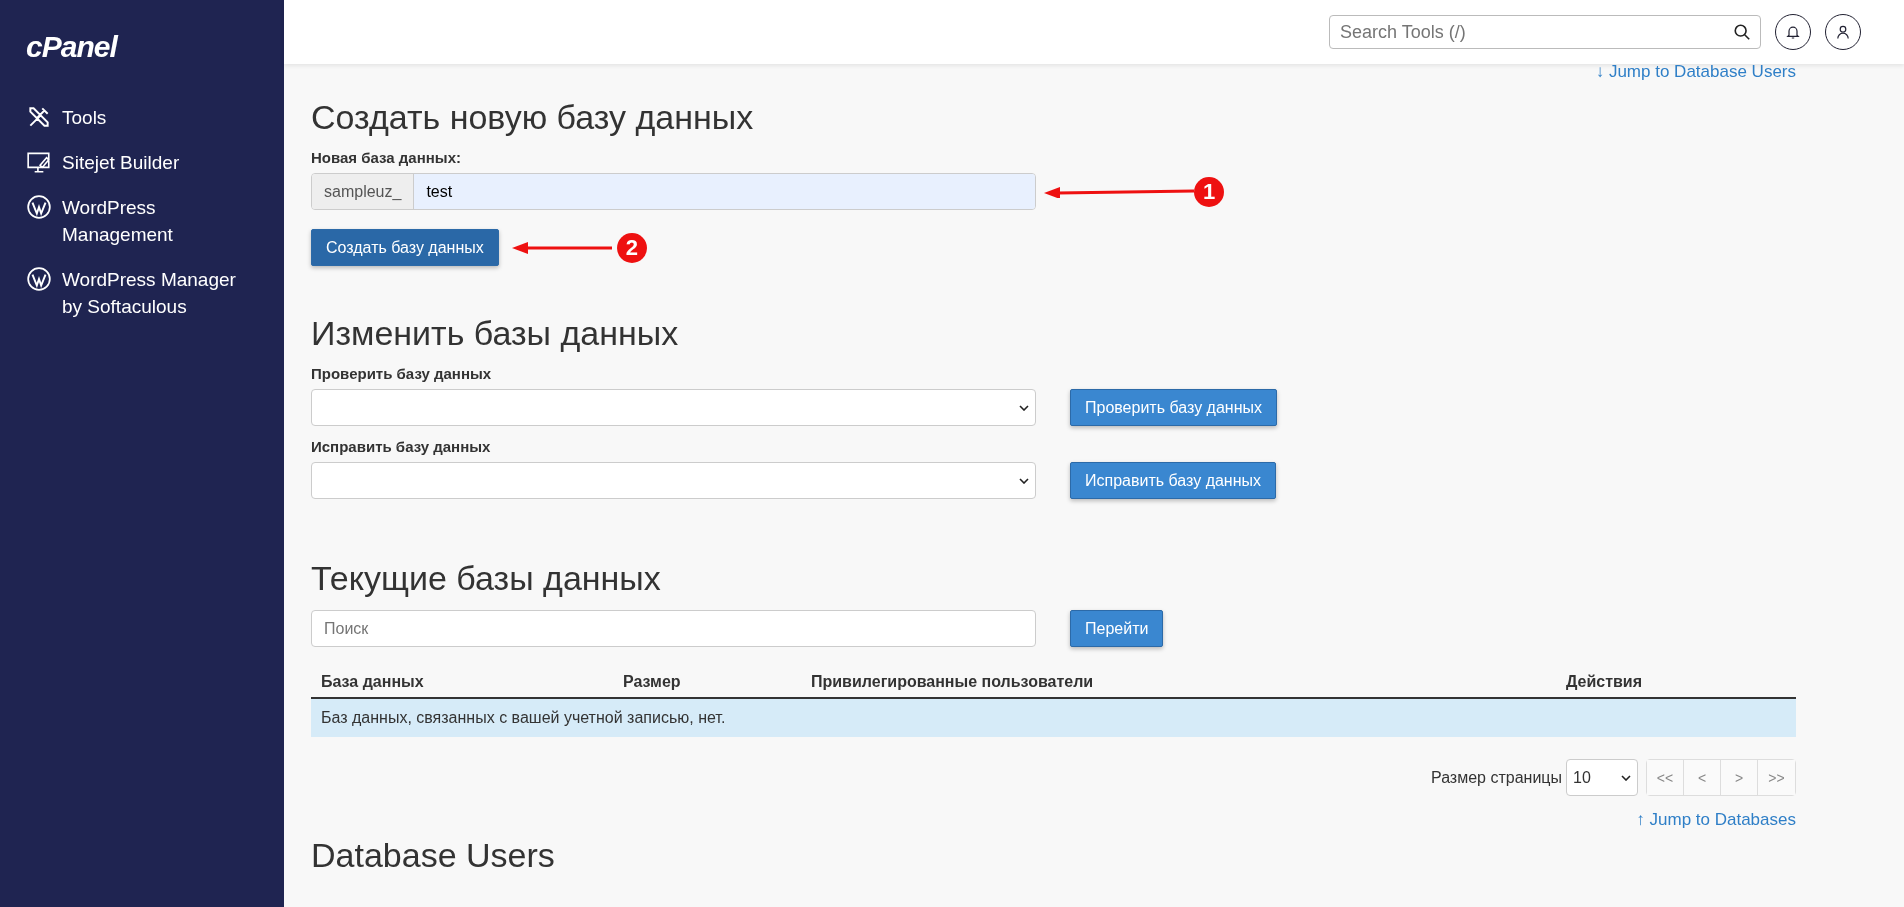 This screenshot has height=907, width=1904. Describe the element at coordinates (433, 855) in the screenshot. I see `section-title: Database Users` at that location.